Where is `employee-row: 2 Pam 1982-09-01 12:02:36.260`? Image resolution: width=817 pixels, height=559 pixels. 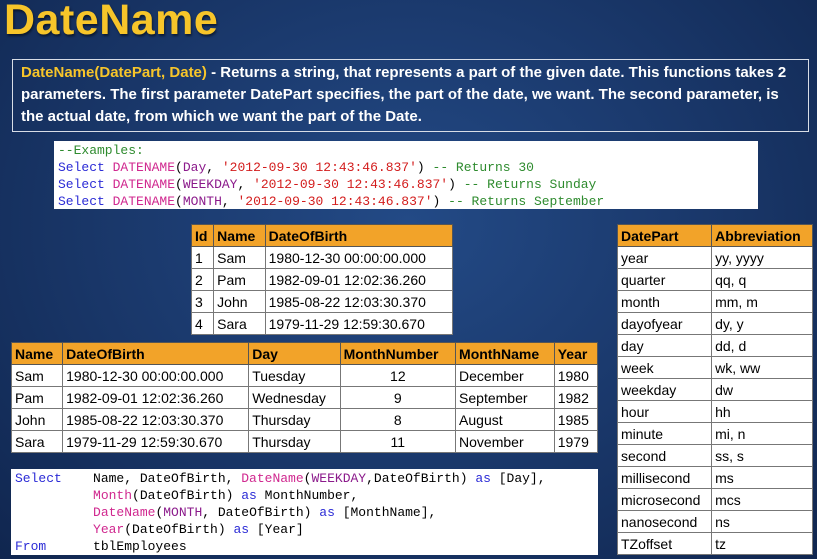
employee-row: 2 Pam 1982-09-01 12:02:36.260 is located at coordinates (322, 279).